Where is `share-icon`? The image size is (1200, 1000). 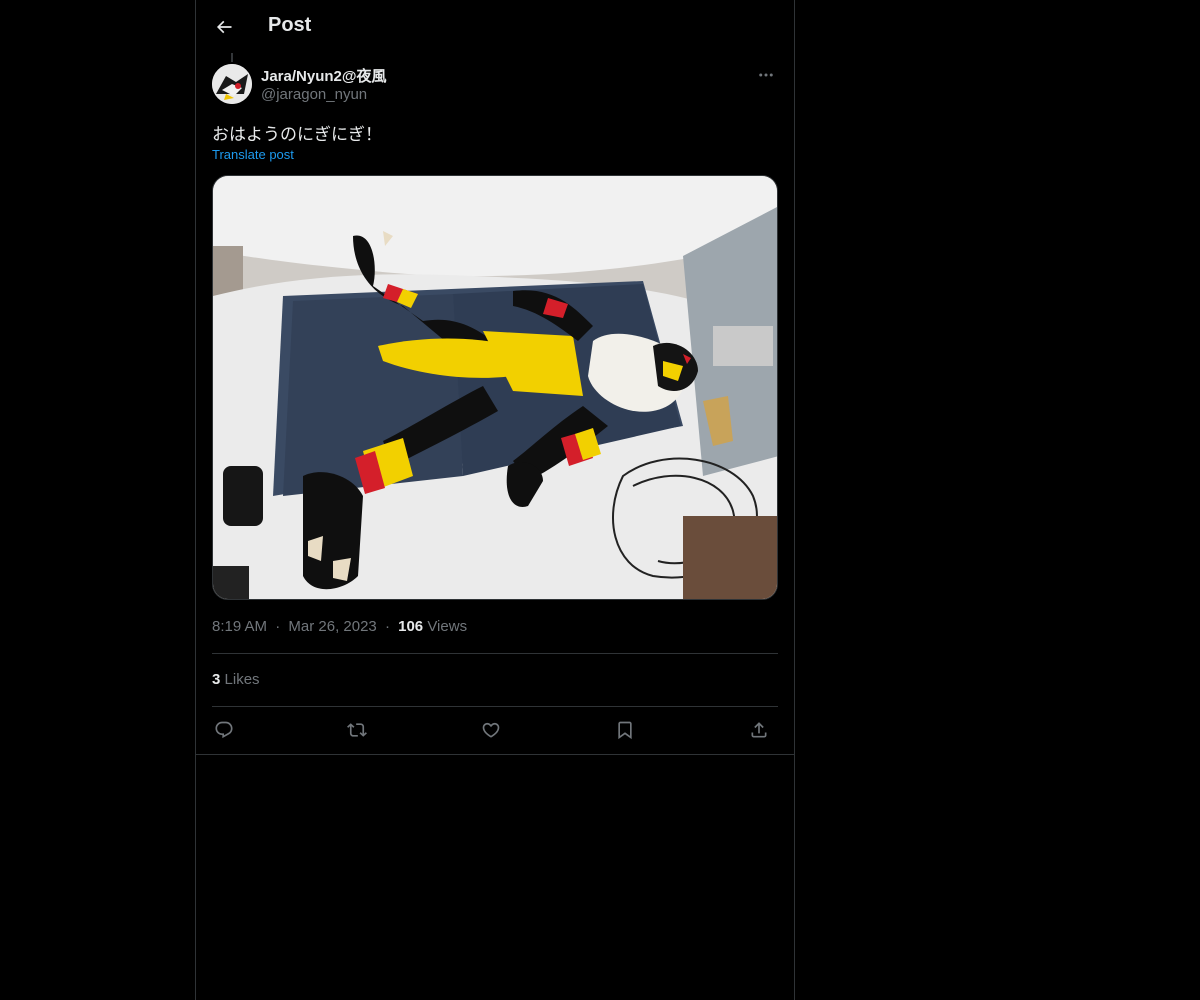 share-icon is located at coordinates (759, 730).